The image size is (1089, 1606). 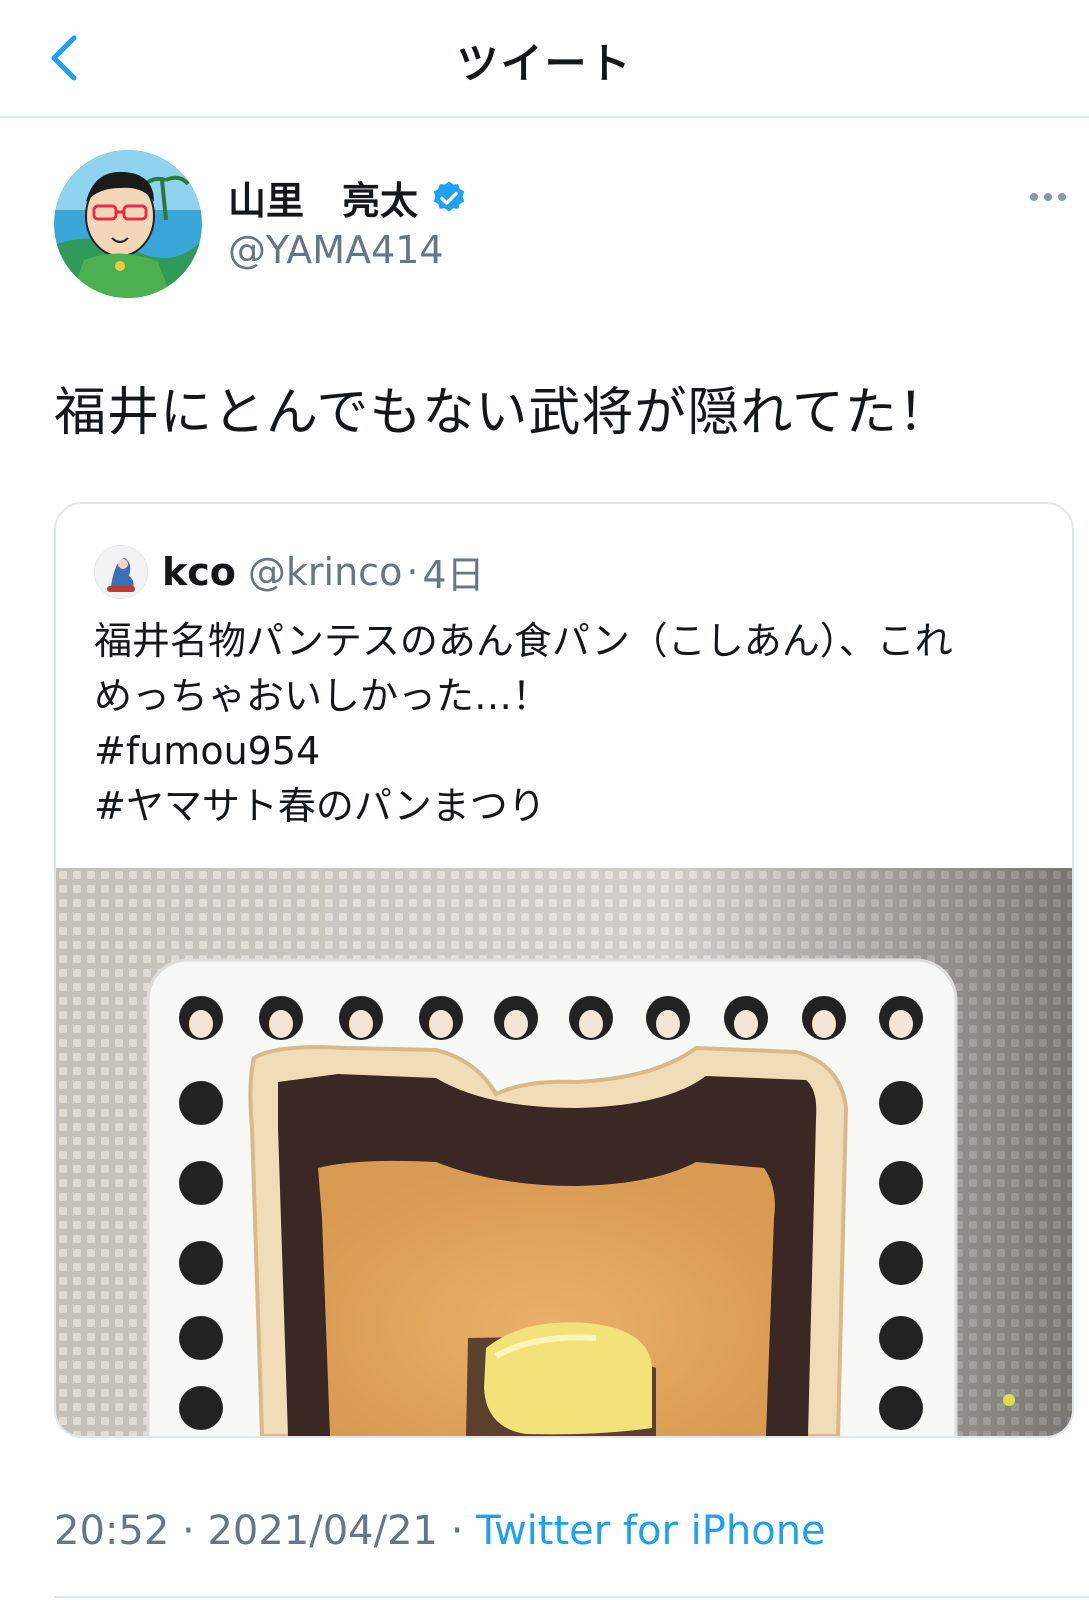 I want to click on author-name-row: 山里 亮太, so click(x=348, y=197).